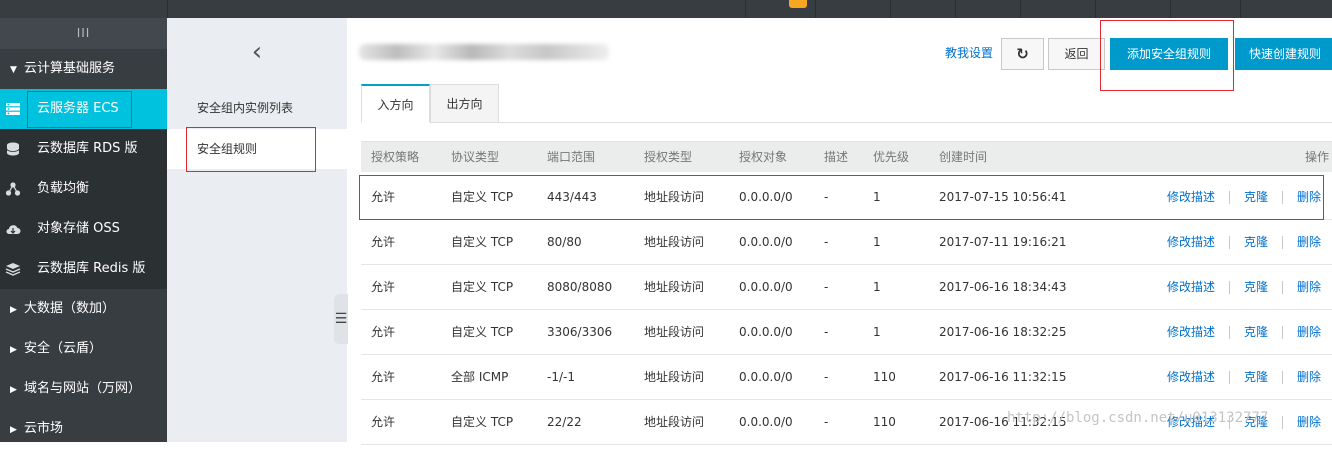 This screenshot has width=1332, height=450. Describe the element at coordinates (83, 429) in the screenshot. I see `sidebar-group-market: ▶ 云市场` at that location.